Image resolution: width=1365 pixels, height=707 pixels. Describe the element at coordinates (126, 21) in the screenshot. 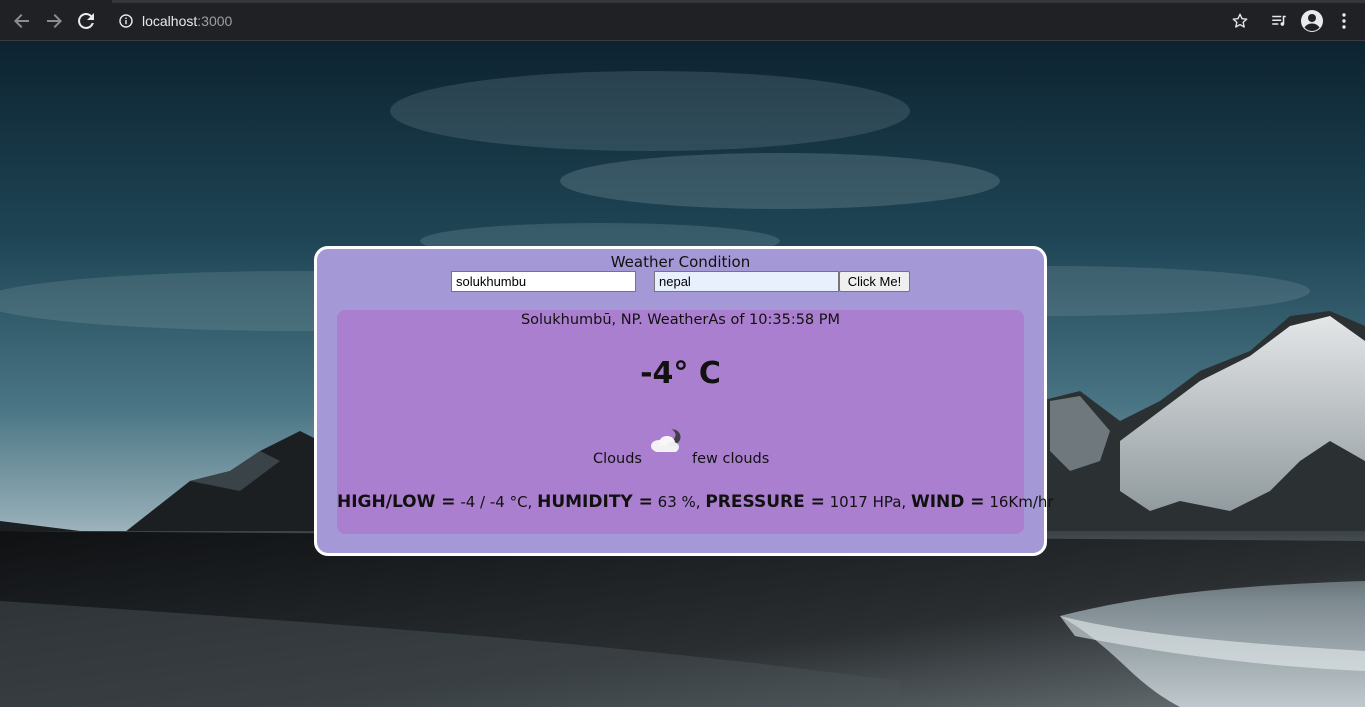

I see `info-icon` at that location.